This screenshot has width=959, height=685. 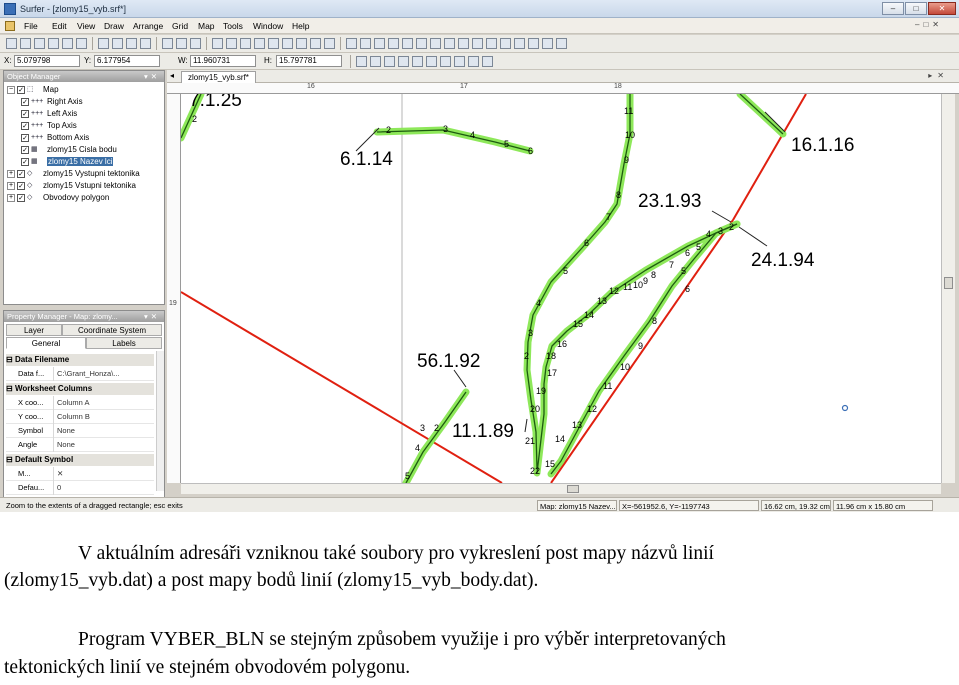 I want to click on menu-help: Help, so click(x=300, y=26).